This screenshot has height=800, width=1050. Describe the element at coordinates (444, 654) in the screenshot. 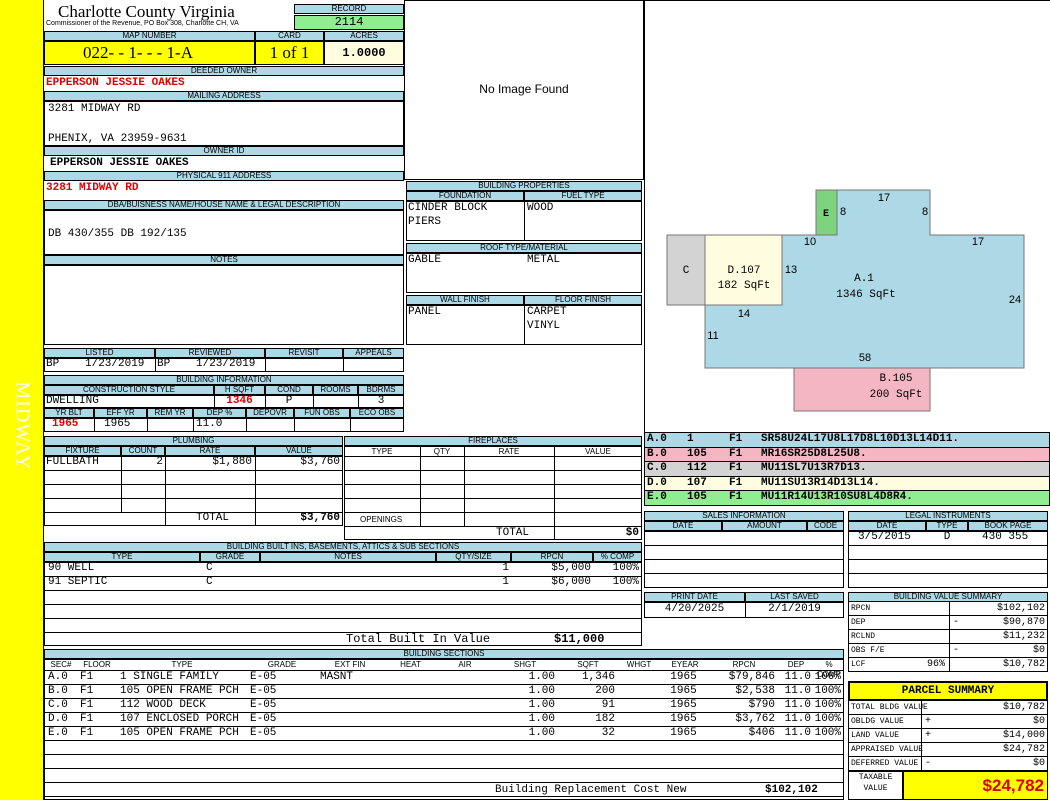

I see `building-sections-header: BUILDING SECTIONS` at that location.